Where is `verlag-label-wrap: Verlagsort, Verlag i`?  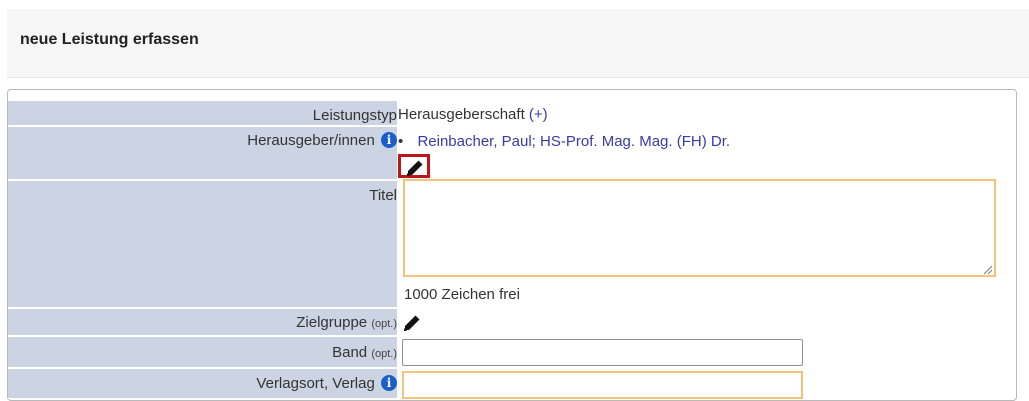
verlag-label-wrap: Verlagsort, Verlag i is located at coordinates (326, 383).